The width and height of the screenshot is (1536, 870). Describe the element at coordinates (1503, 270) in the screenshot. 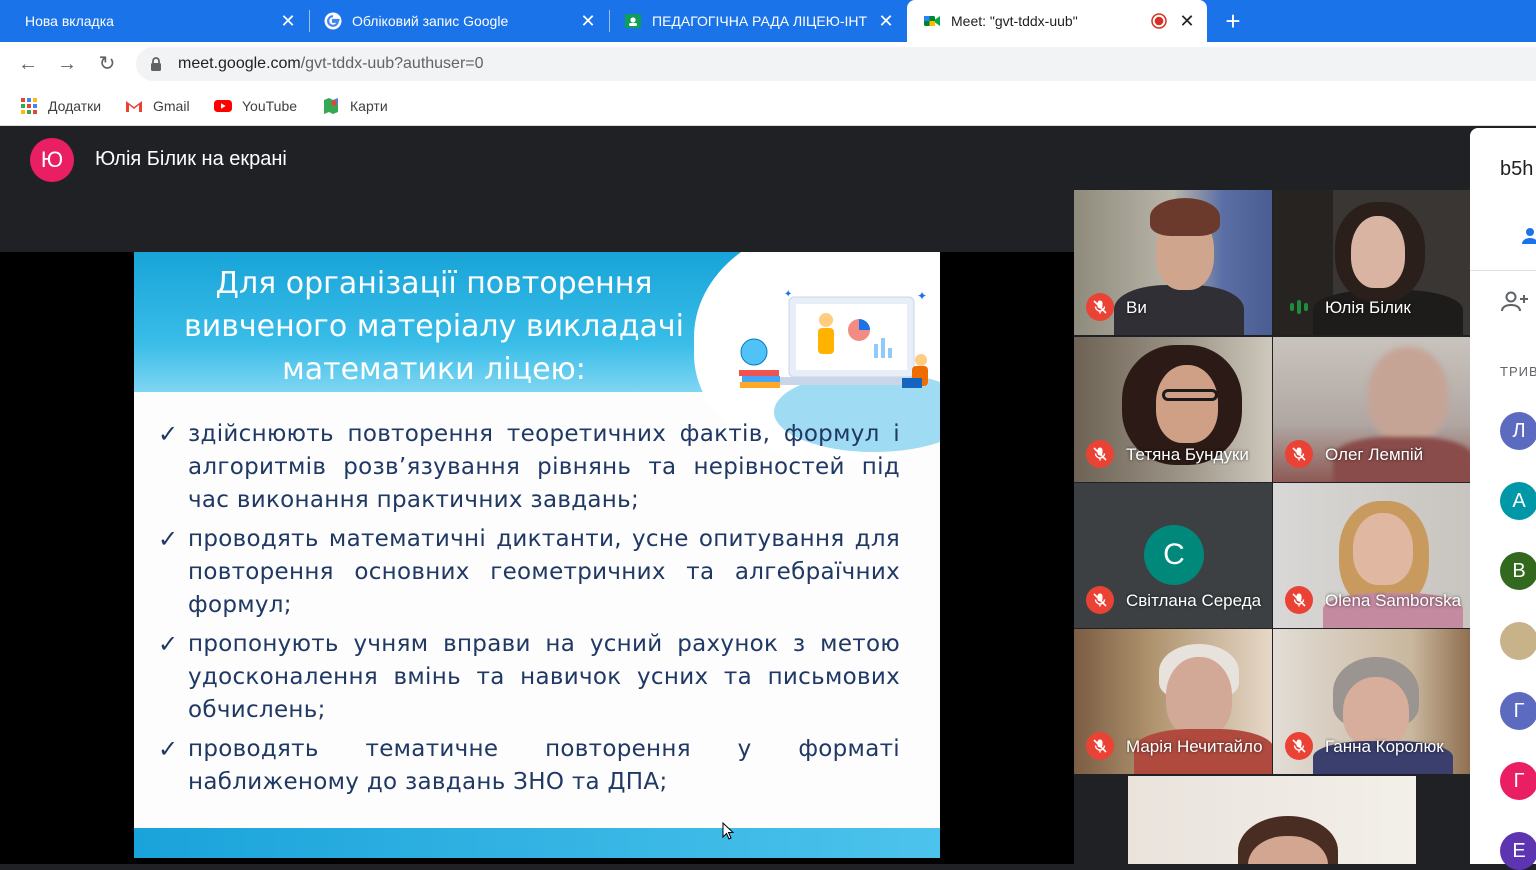

I see `panel-divider` at that location.